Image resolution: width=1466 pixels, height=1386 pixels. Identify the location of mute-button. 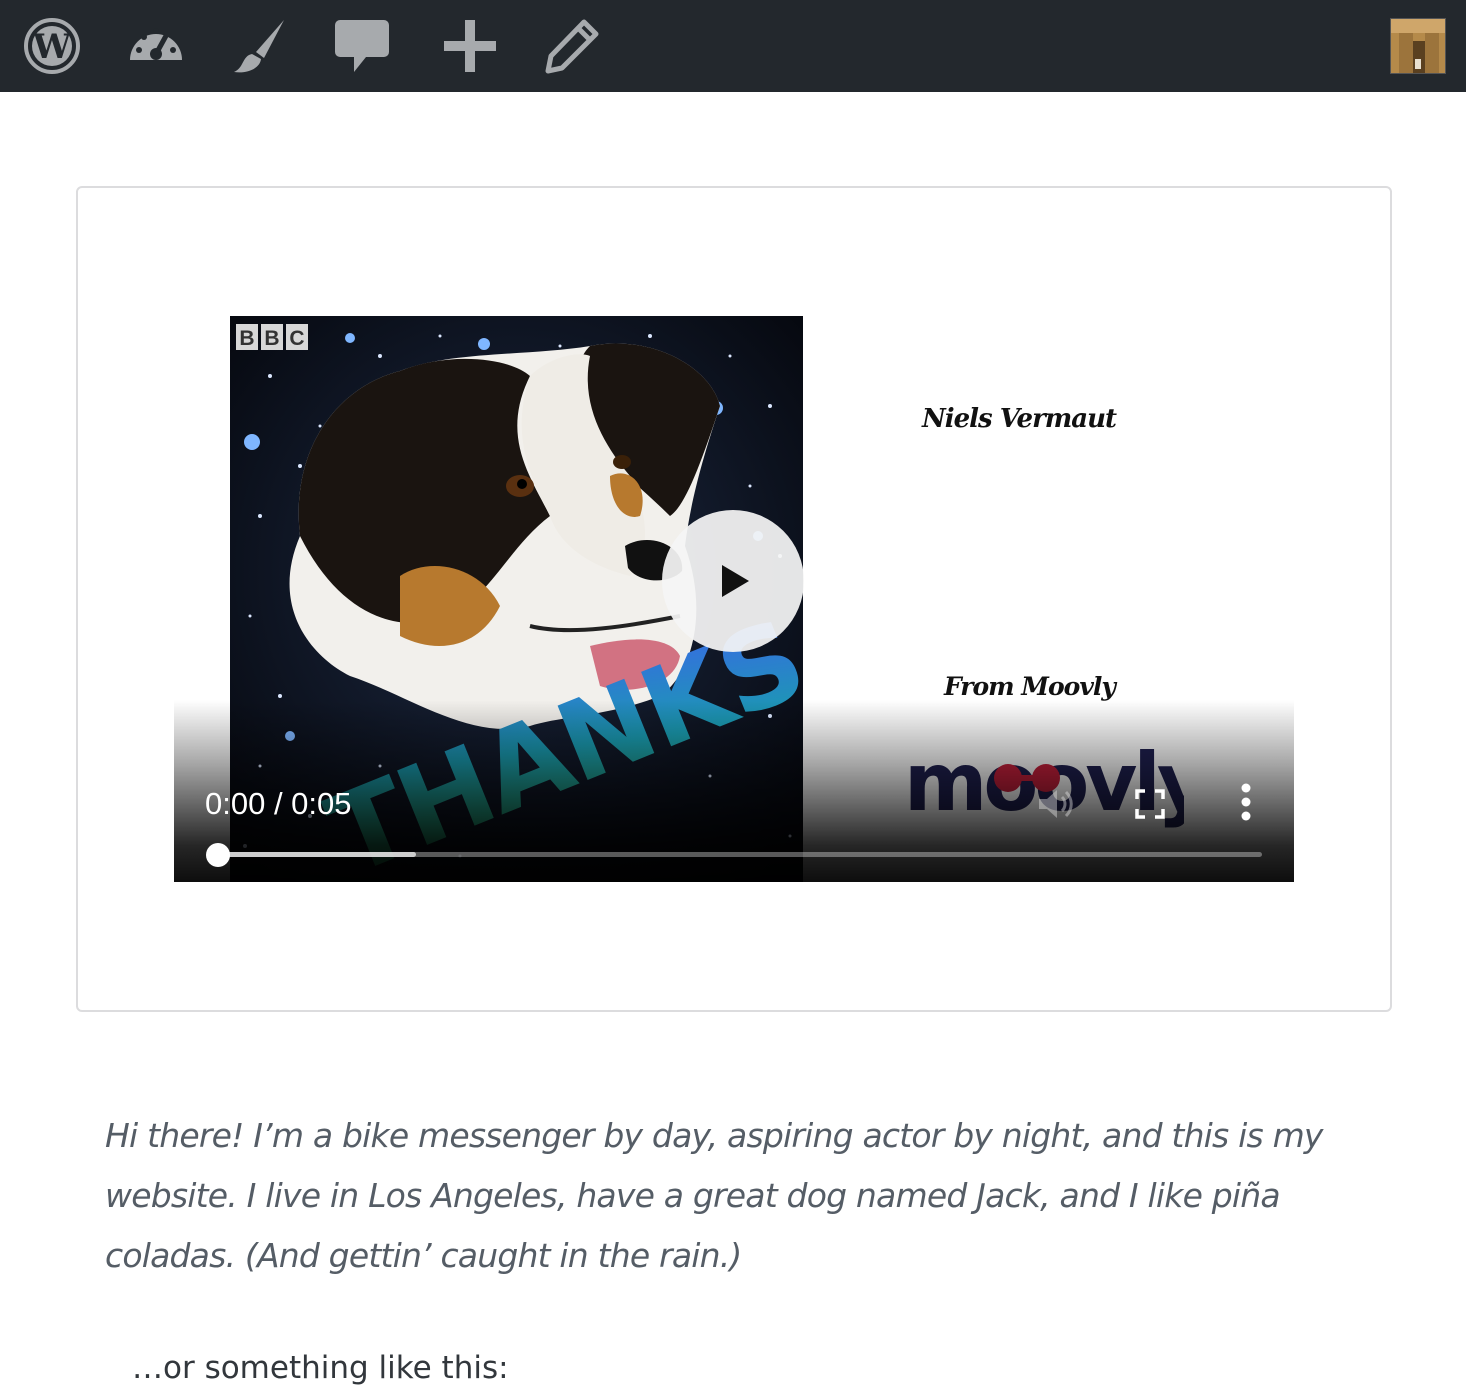
(1055, 804).